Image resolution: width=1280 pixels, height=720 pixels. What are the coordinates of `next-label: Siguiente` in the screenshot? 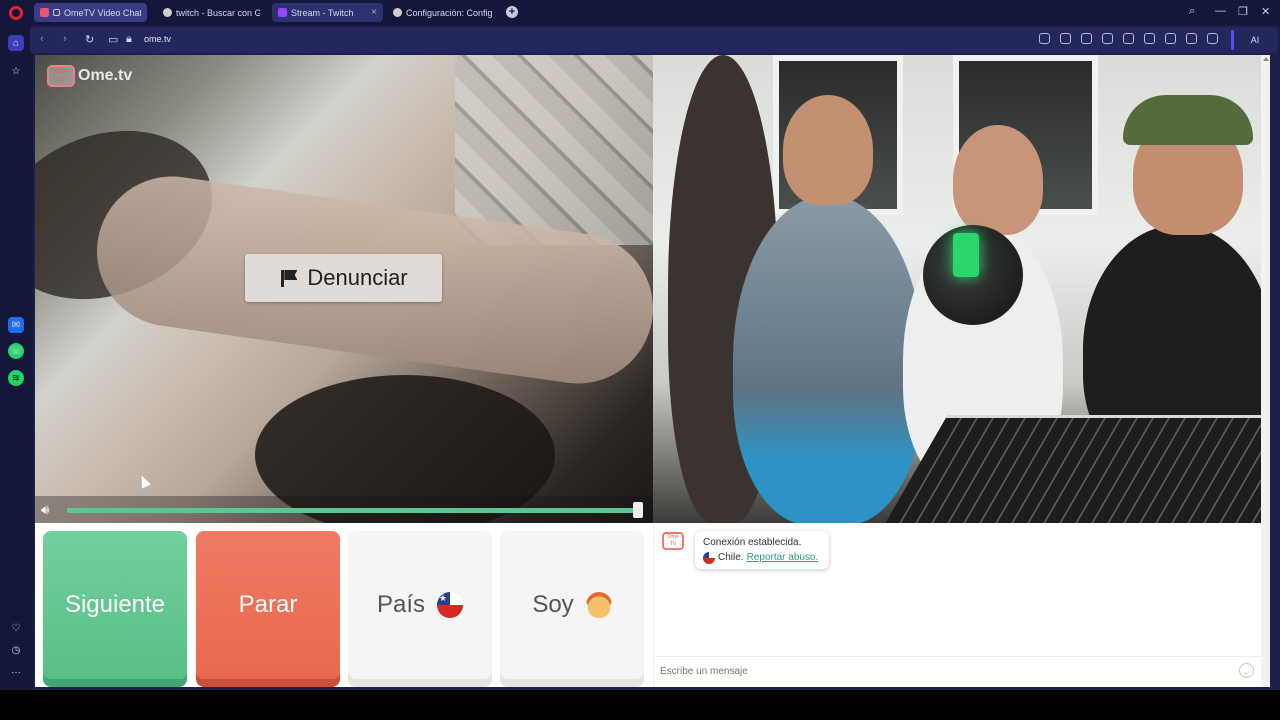 It's located at (115, 604).